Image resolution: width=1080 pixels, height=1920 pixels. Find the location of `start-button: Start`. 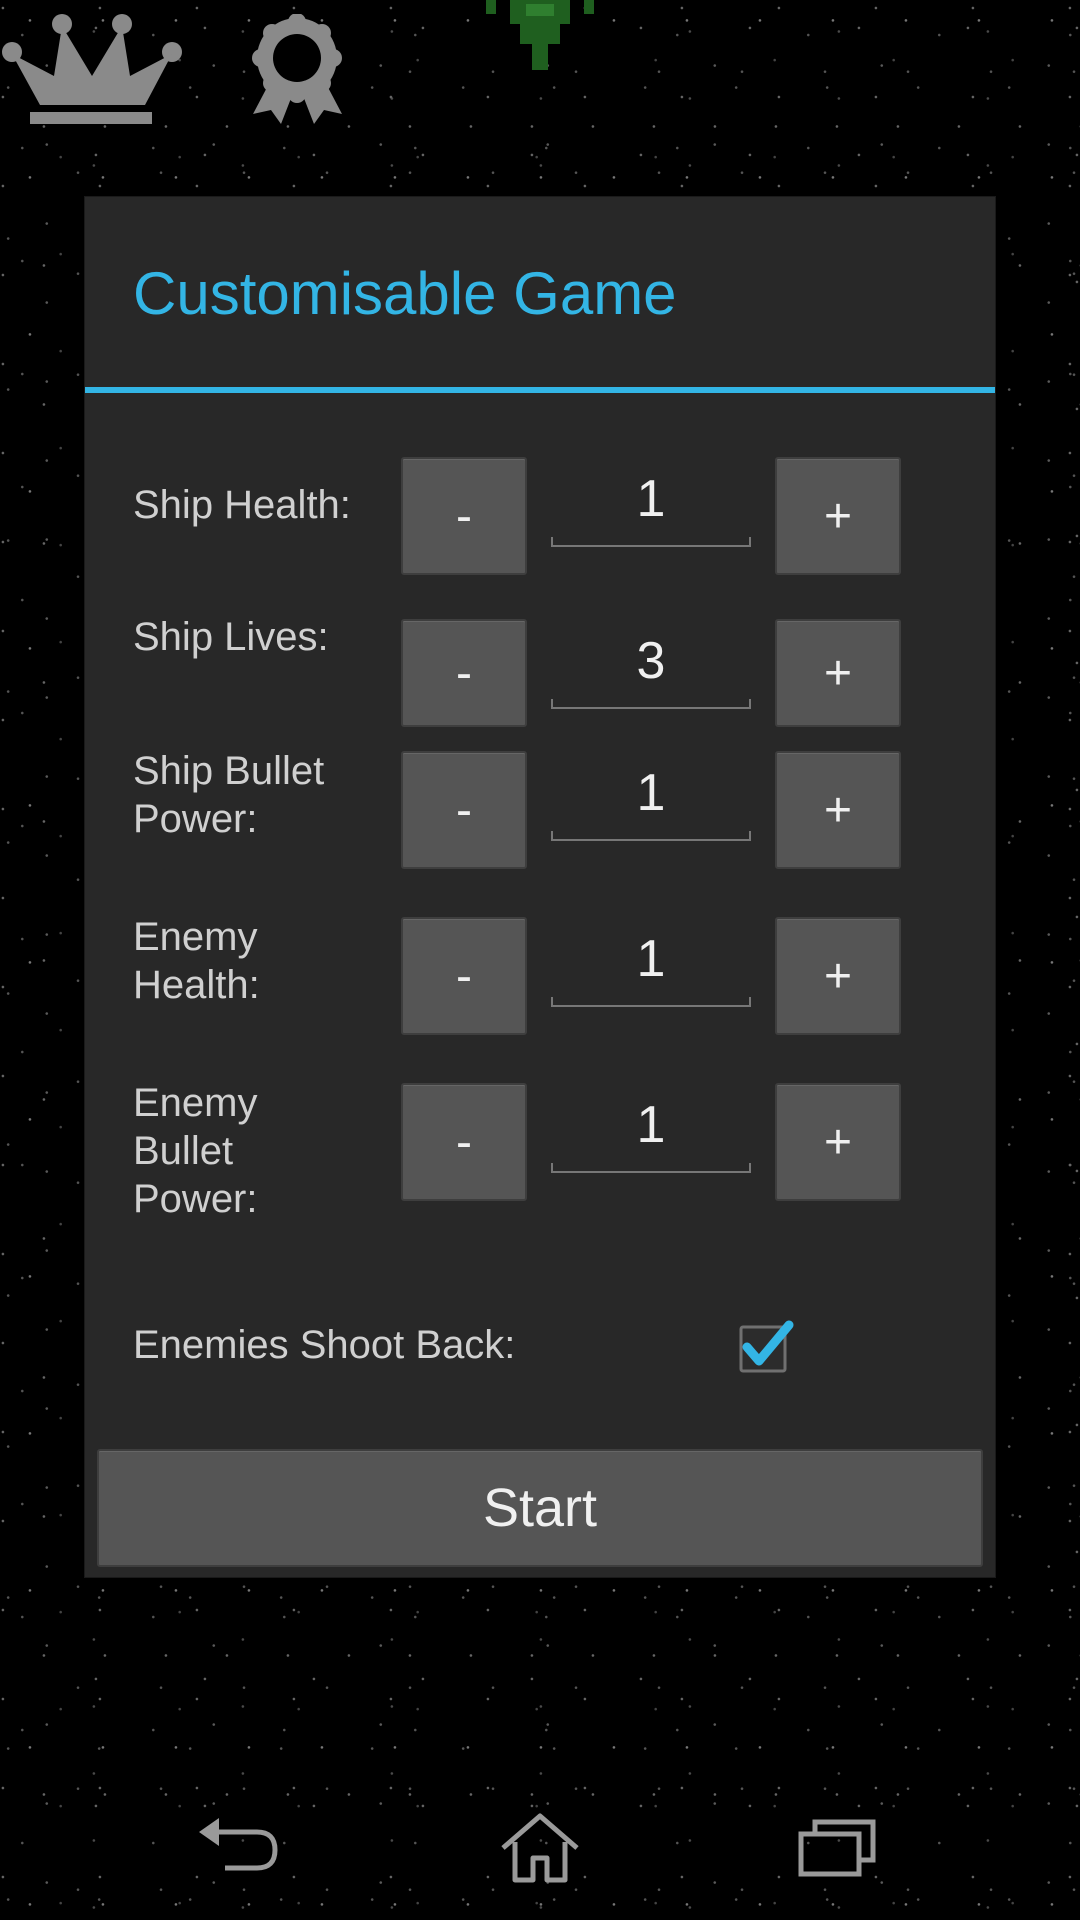

start-button: Start is located at coordinates (540, 1508).